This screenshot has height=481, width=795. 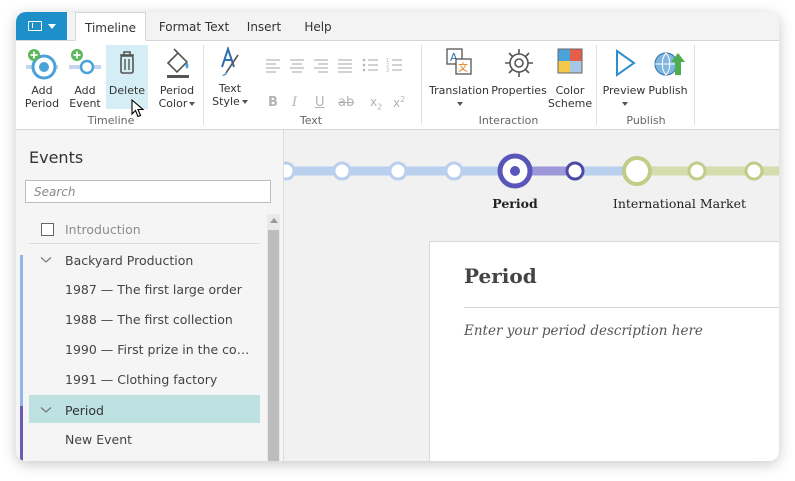 I want to click on group-label-timeline: Timeline, so click(x=111, y=120).